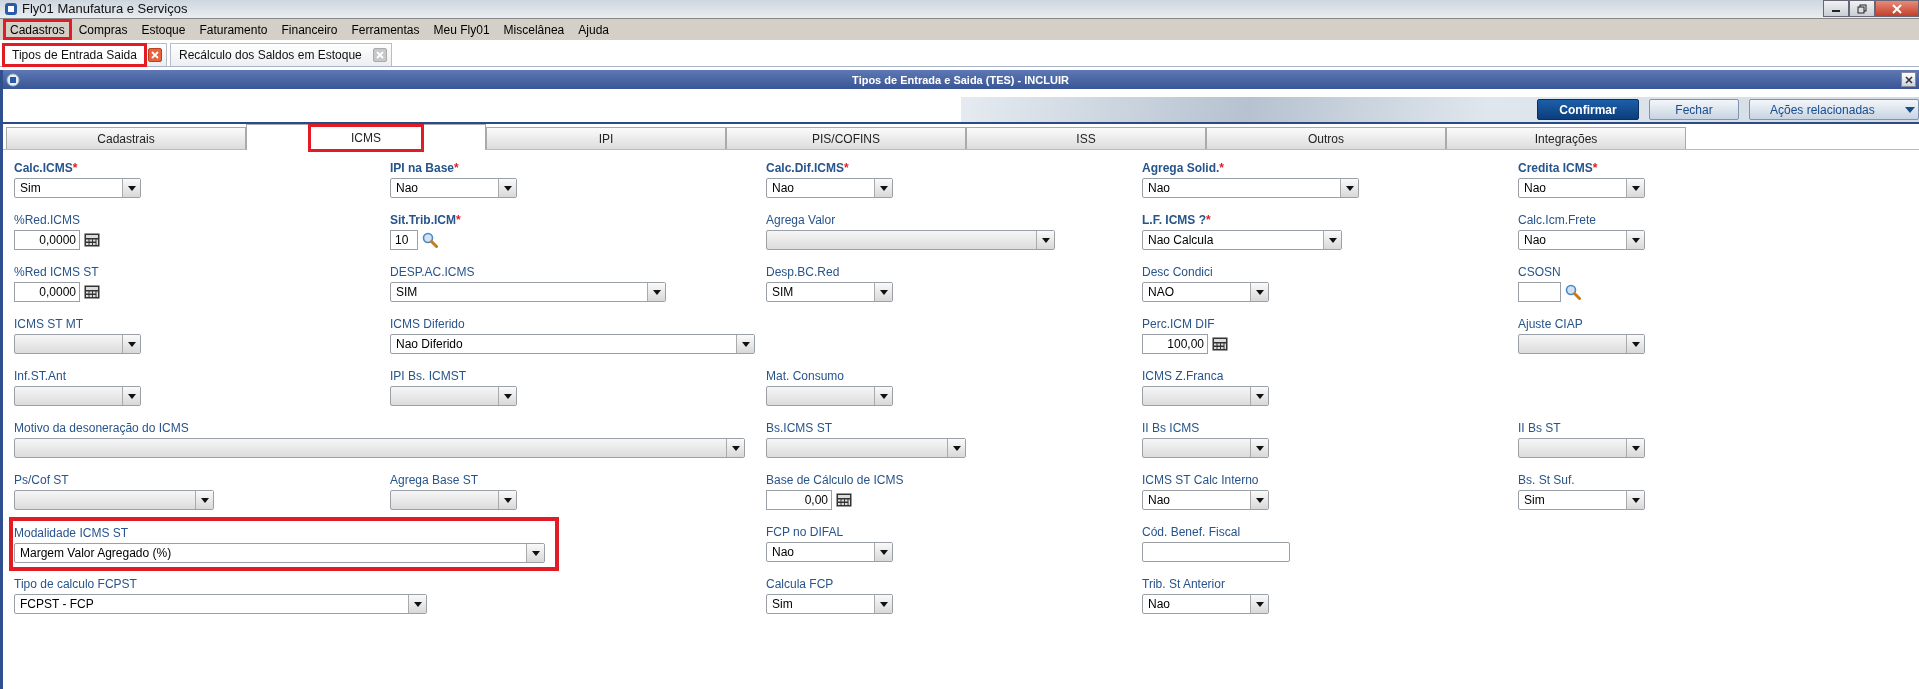  I want to click on field-label: Bs. St Suf., so click(1546, 480).